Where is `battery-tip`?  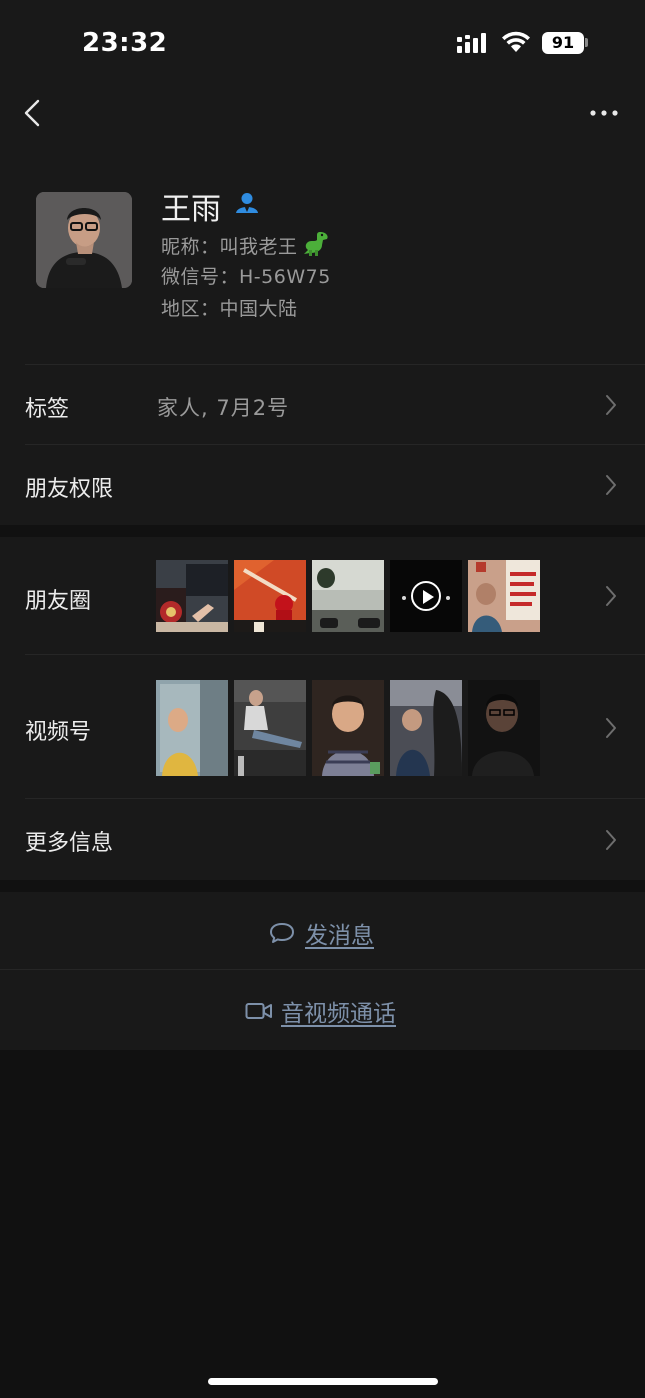
battery-tip is located at coordinates (586, 42).